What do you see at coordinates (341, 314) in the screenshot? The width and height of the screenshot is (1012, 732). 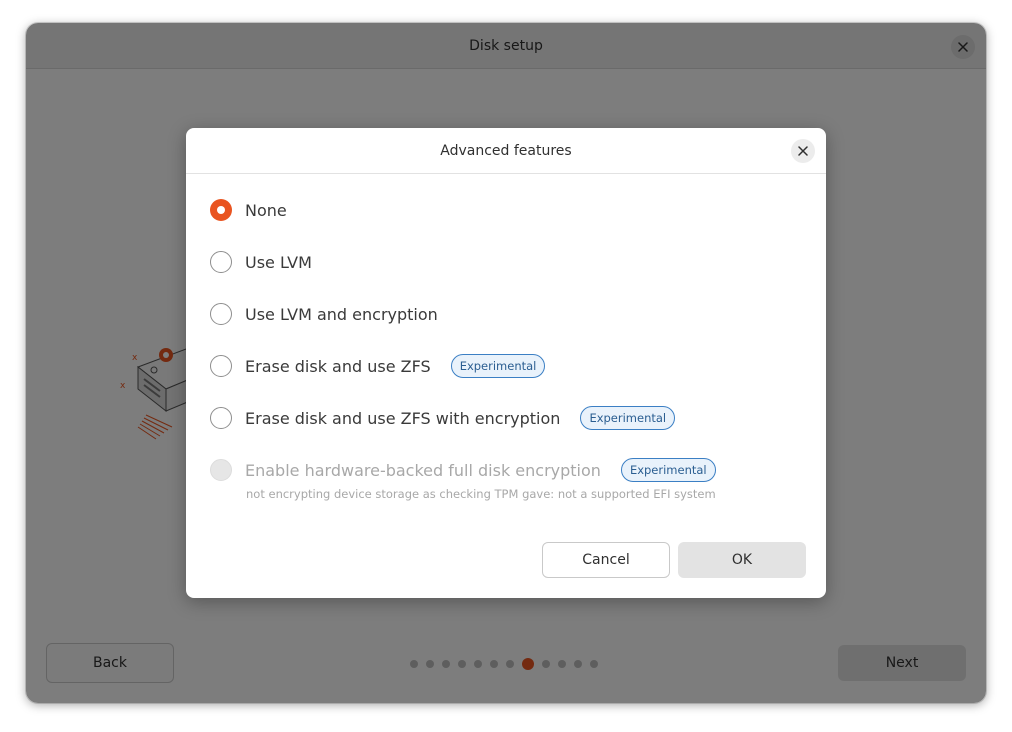 I see `option-label: Use LVM and encryption` at bounding box center [341, 314].